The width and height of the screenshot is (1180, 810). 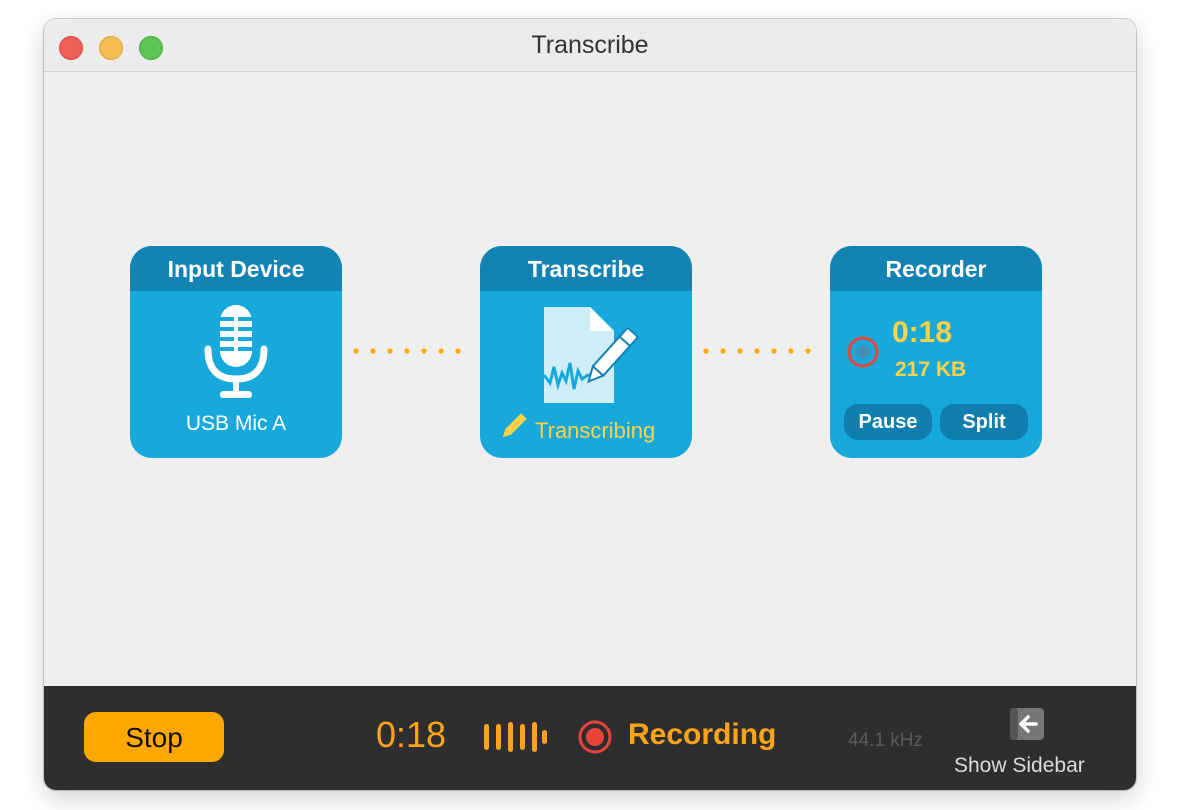 What do you see at coordinates (936, 268) in the screenshot?
I see `recorder-title: Recorder` at bounding box center [936, 268].